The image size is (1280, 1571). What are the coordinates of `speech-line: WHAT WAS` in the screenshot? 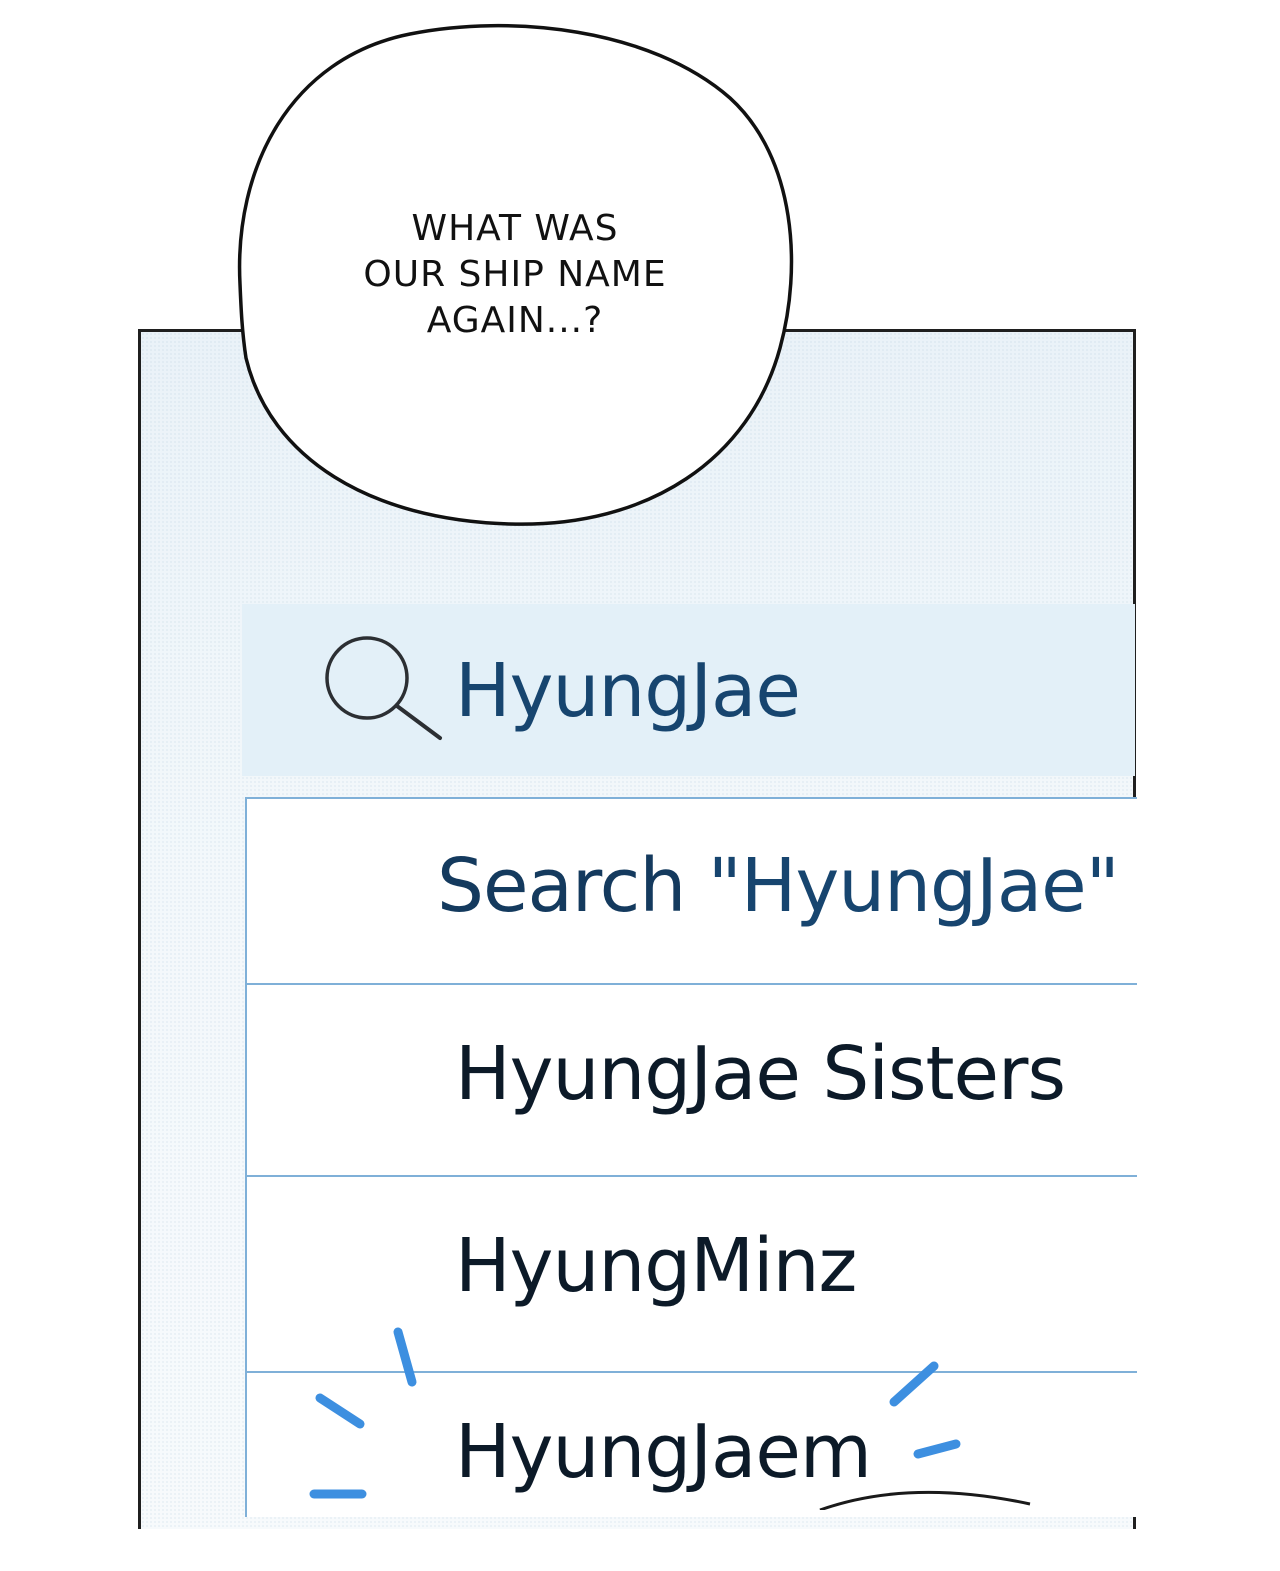 It's located at (515, 228).